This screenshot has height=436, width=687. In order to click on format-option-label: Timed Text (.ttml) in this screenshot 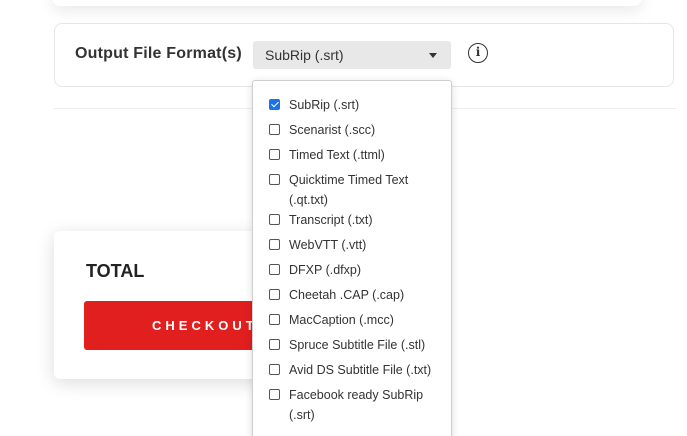, I will do `click(337, 155)`.